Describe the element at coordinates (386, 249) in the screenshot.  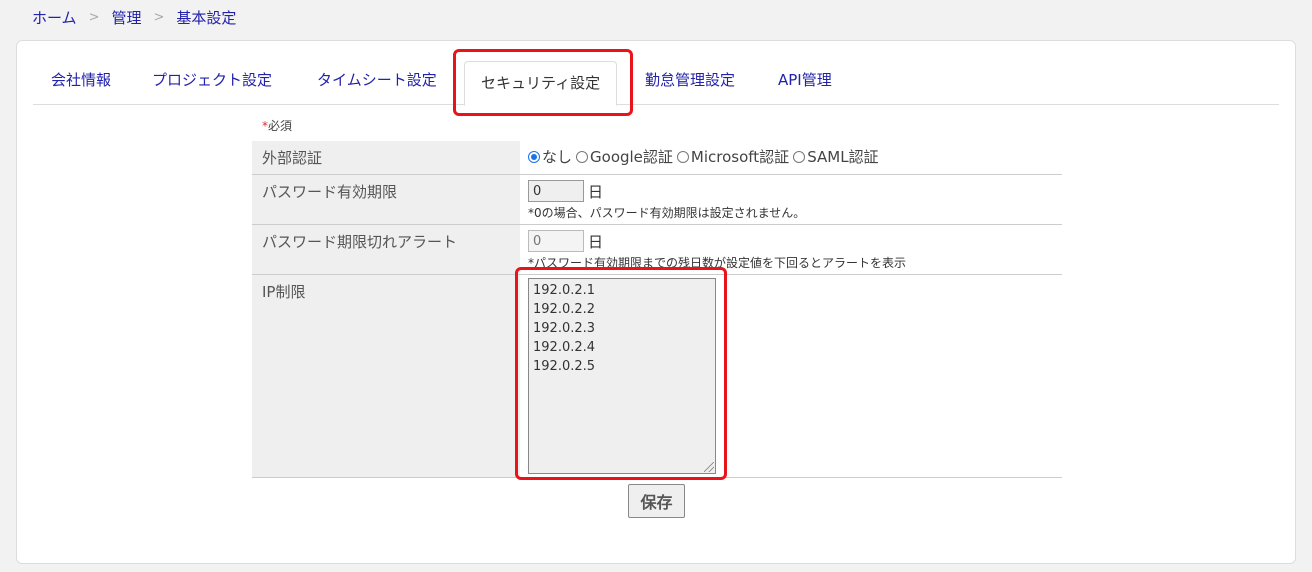
I see `password-alert-label: パスワード期限切れアラート` at that location.